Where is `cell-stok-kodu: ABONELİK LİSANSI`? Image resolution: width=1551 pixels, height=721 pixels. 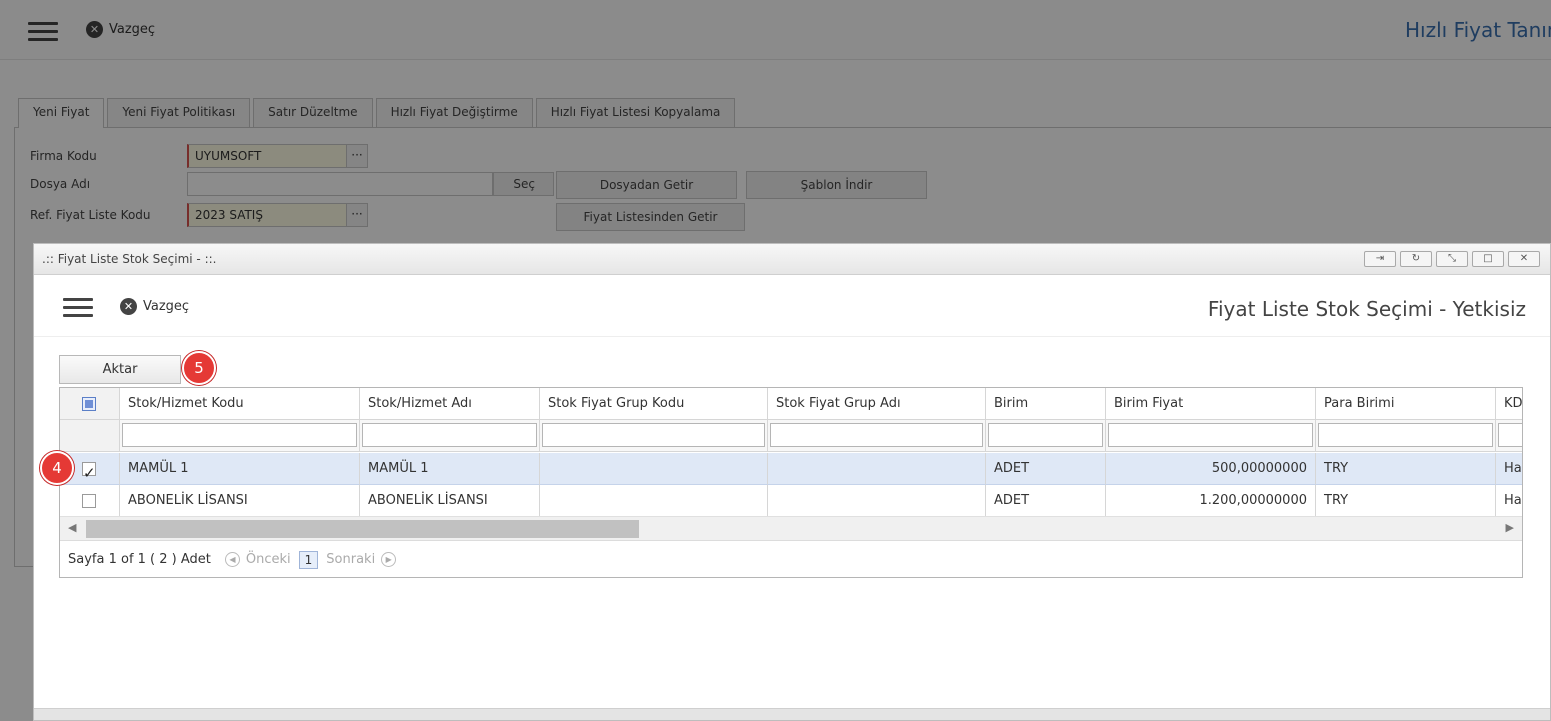
cell-stok-kodu: ABONELİK LİSANSI is located at coordinates (240, 501).